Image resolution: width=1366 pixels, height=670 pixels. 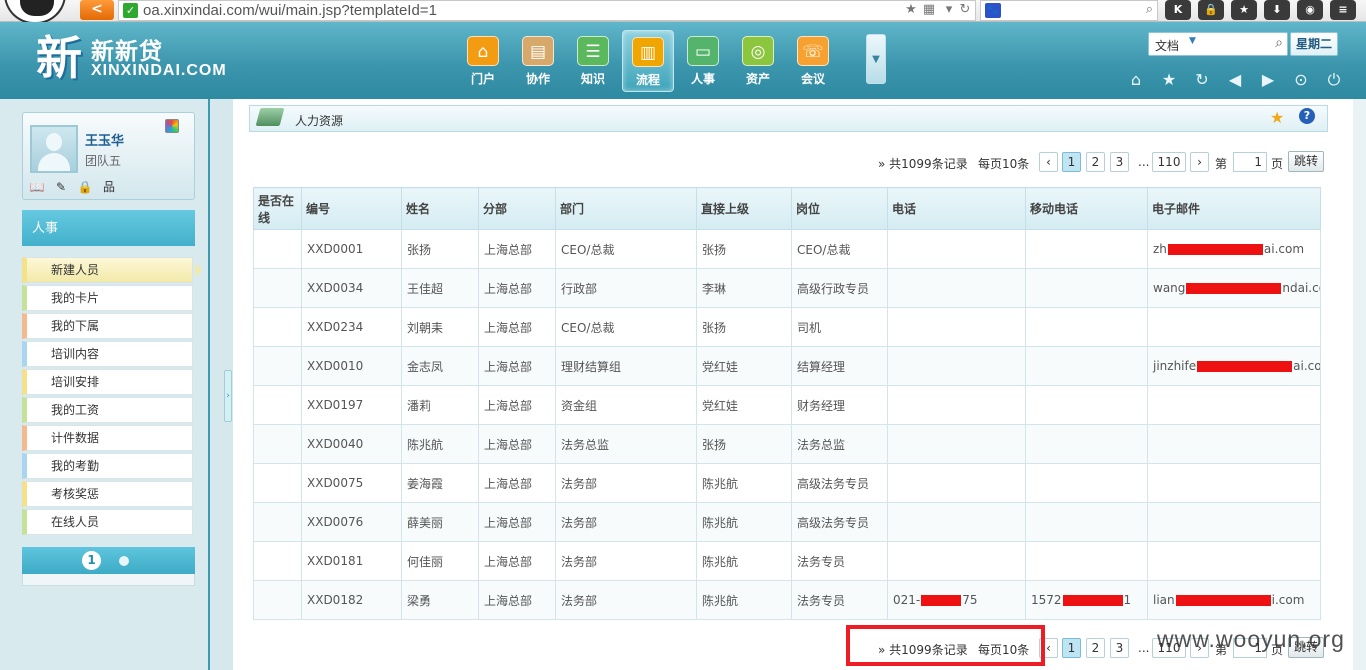 What do you see at coordinates (787, 522) in the screenshot?
I see `table-row: XXD0076 薛美丽 上海总部 法务部 陈兆航 高级法务专员` at bounding box center [787, 522].